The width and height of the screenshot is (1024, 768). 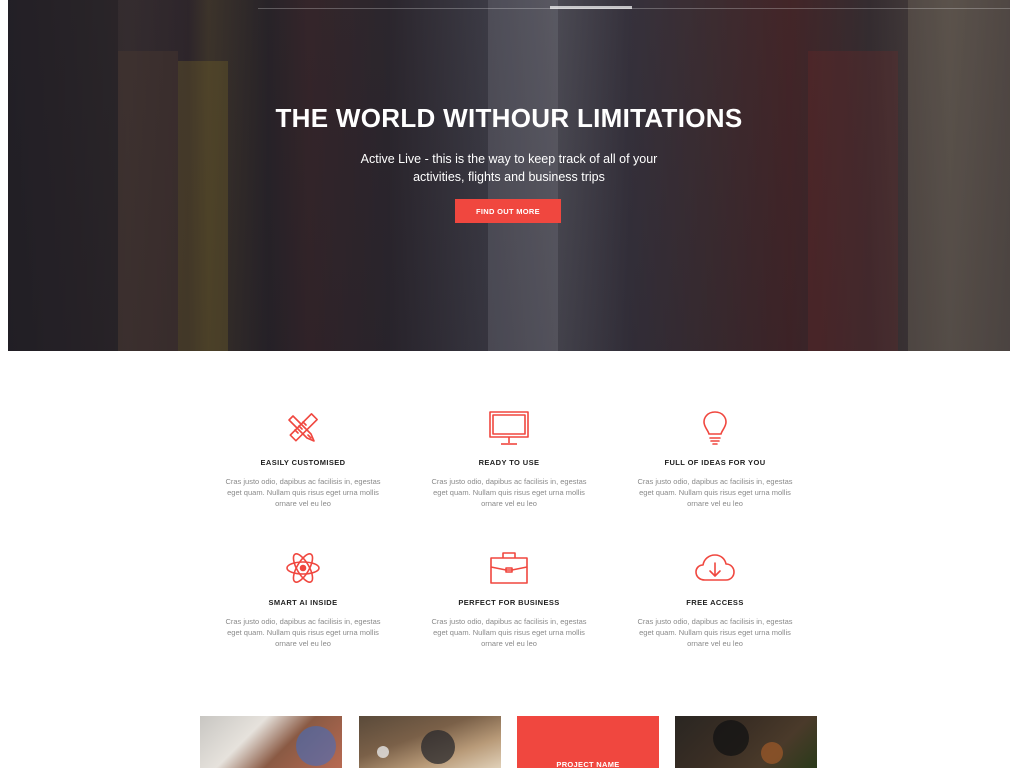 What do you see at coordinates (591, 7) in the screenshot?
I see `slider-indicator` at bounding box center [591, 7].